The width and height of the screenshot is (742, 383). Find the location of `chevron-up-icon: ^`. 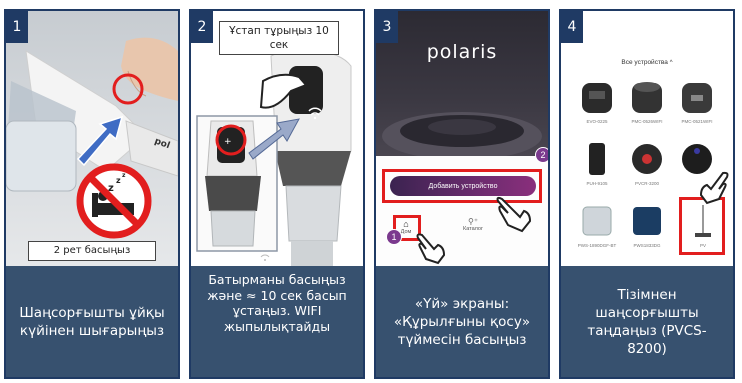

chevron-up-icon: ^ is located at coordinates (671, 63).